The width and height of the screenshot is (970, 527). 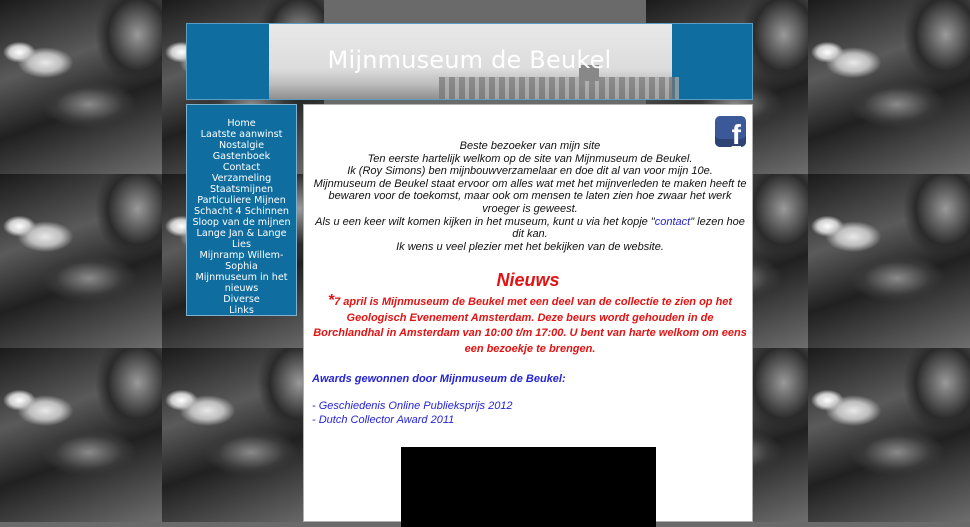 I want to click on nav-link-staatsmijnen: Staatsmijnen, so click(x=241, y=189).